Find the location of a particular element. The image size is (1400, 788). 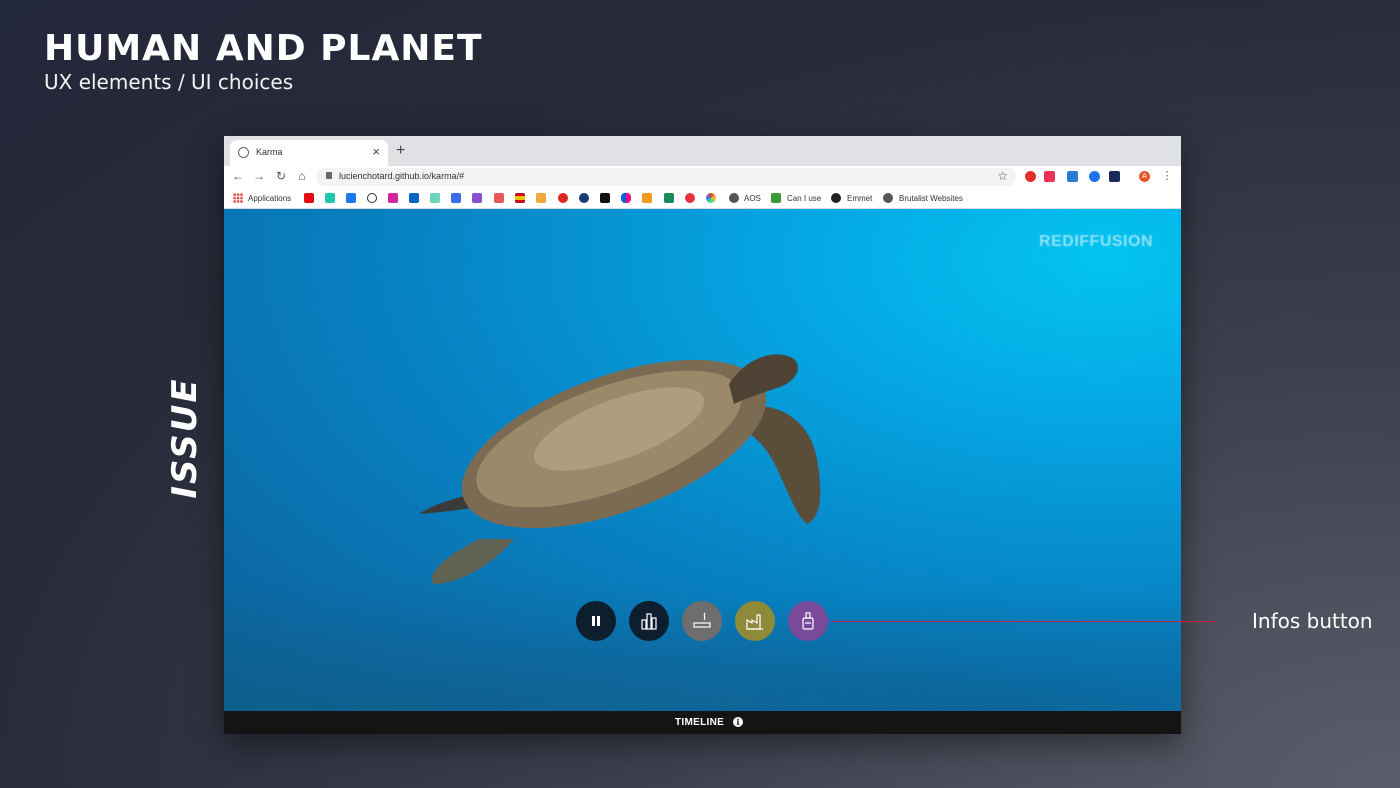

home-icon: ⌂ is located at coordinates (302, 176).